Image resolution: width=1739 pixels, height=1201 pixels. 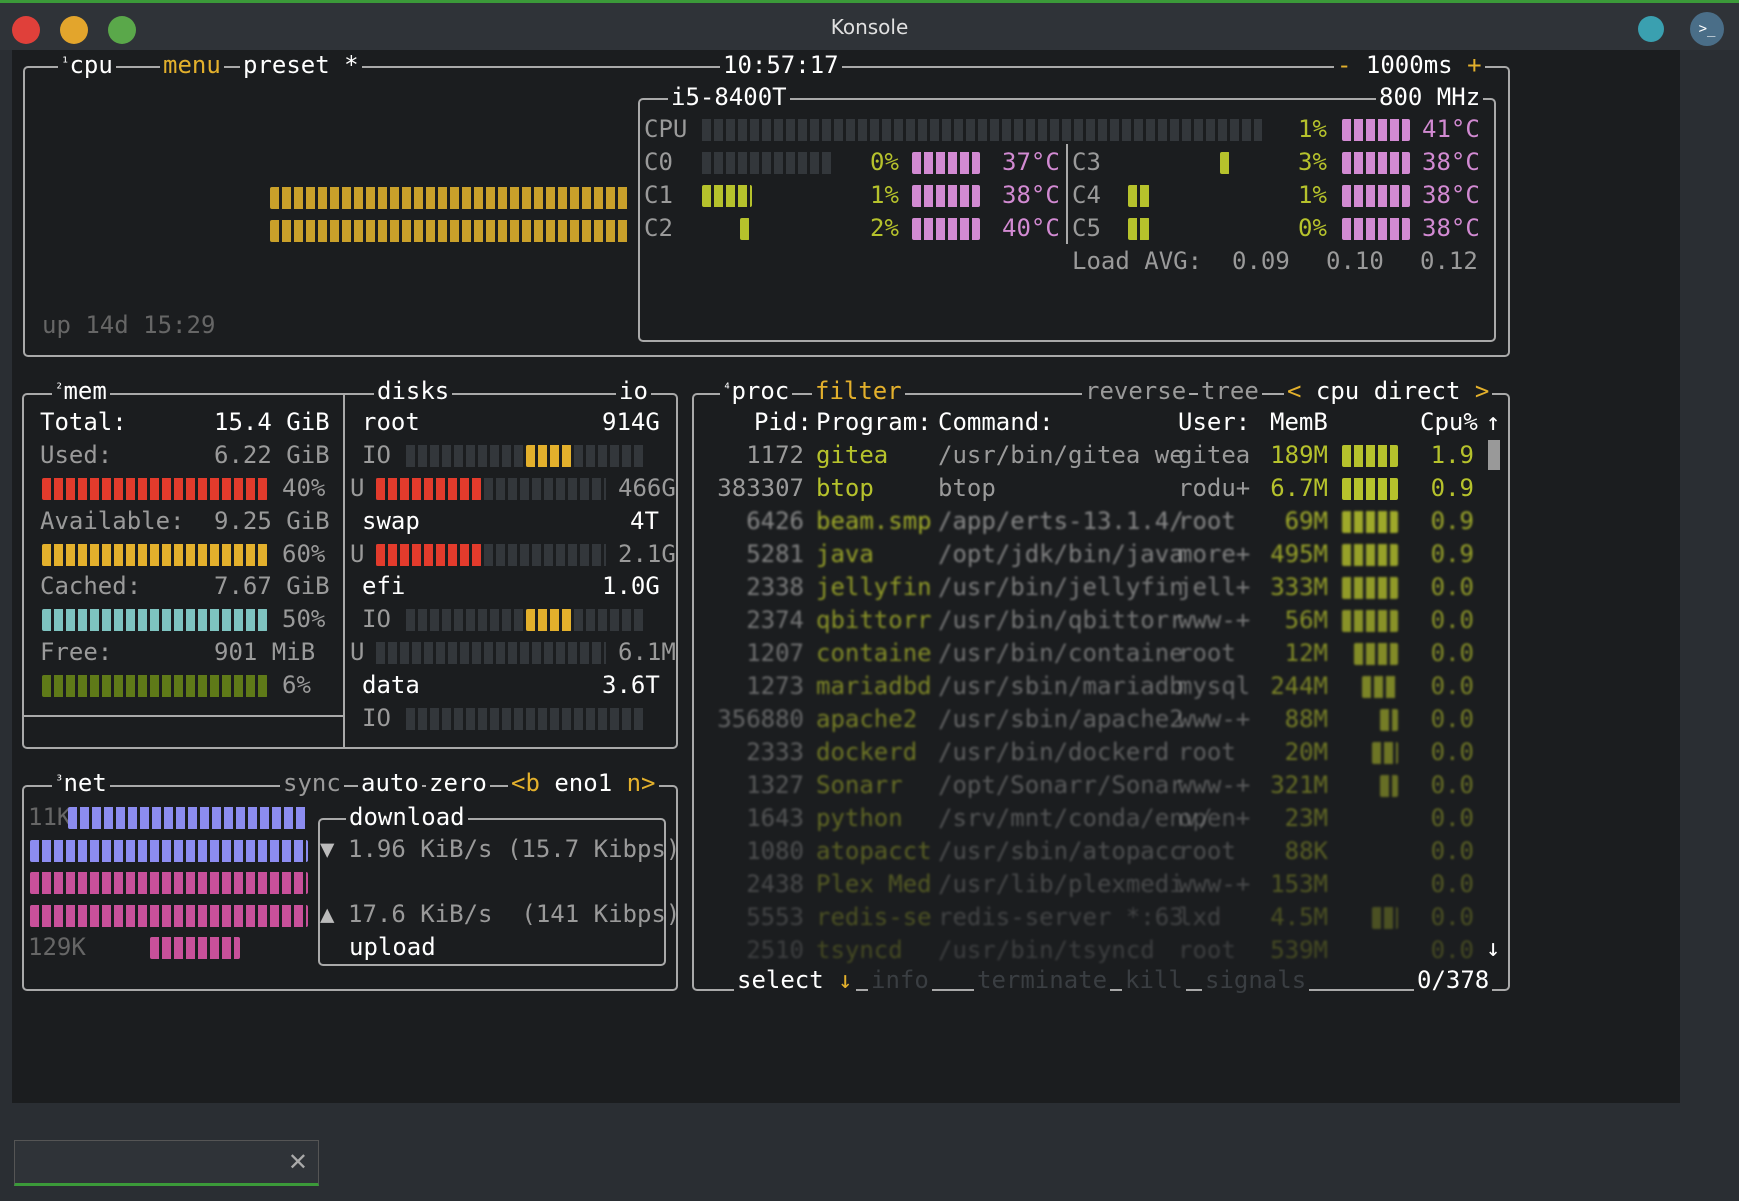 What do you see at coordinates (1453, 980) in the screenshot?
I see `process-count: 0/378` at bounding box center [1453, 980].